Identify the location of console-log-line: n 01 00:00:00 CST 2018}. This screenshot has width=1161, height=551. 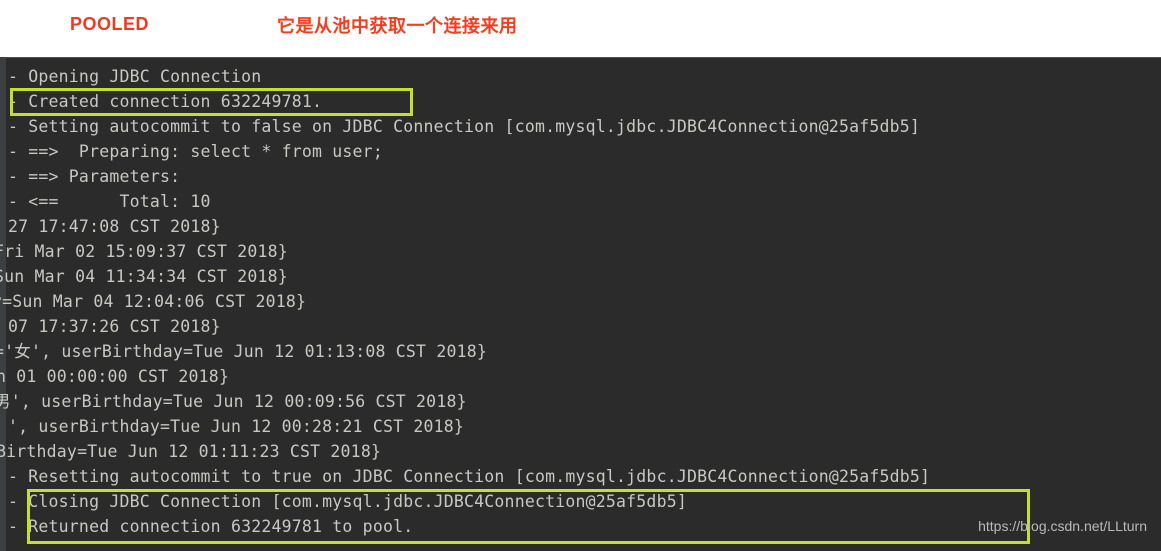
(115, 376).